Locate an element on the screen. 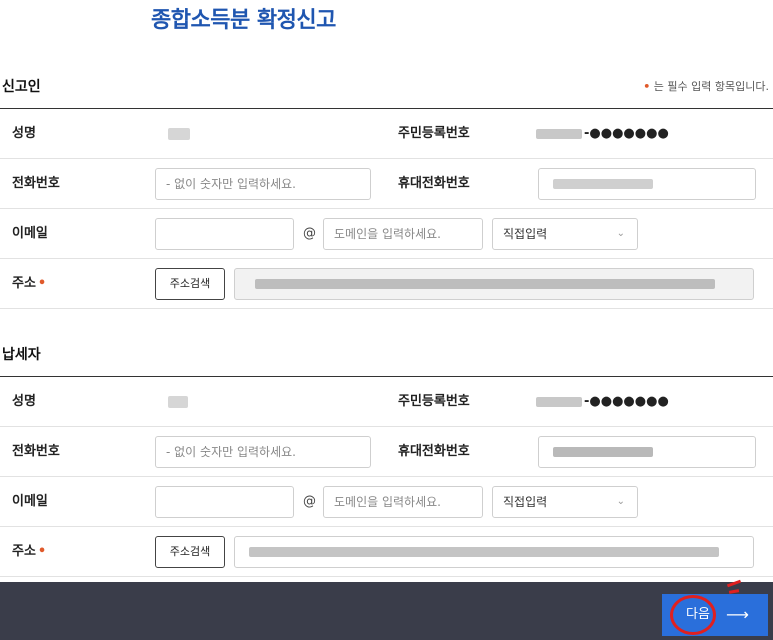  reporter-email-at: @ is located at coordinates (309, 233).